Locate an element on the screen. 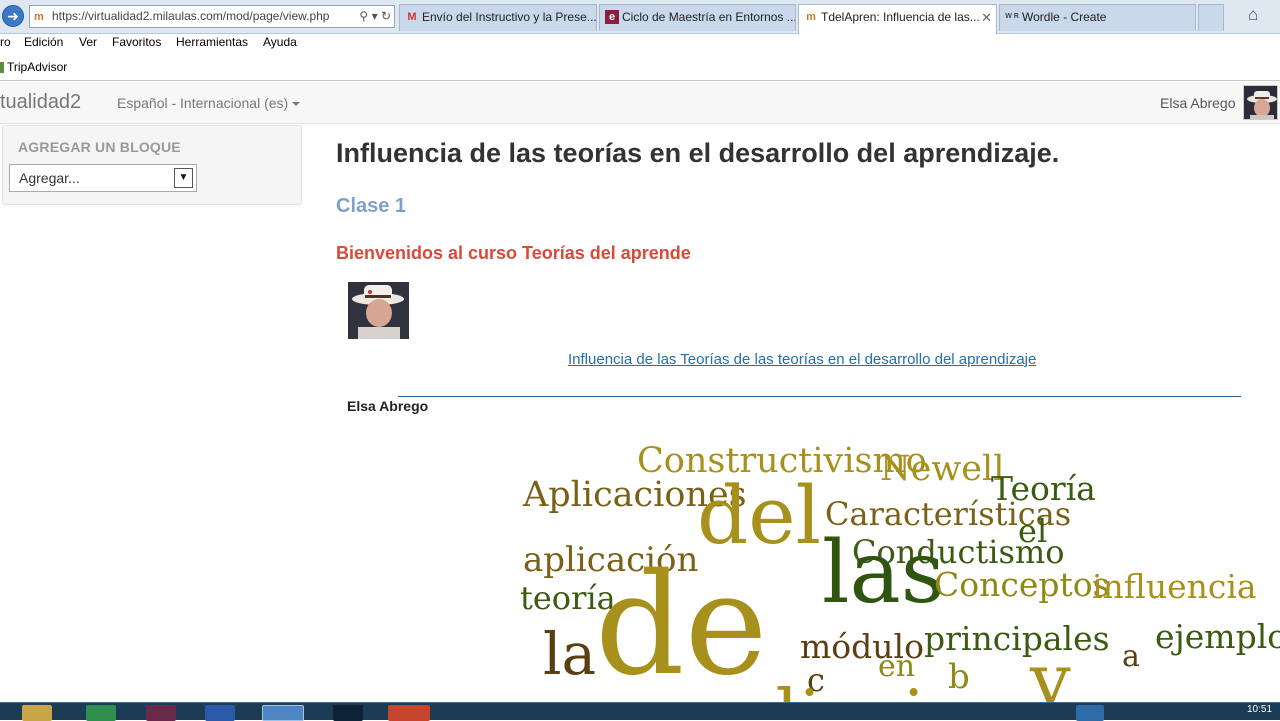 Image resolution: width=1280 pixels, height=721 pixels. add-block-title: AGREGAR UN BLOQUE is located at coordinates (99, 147).